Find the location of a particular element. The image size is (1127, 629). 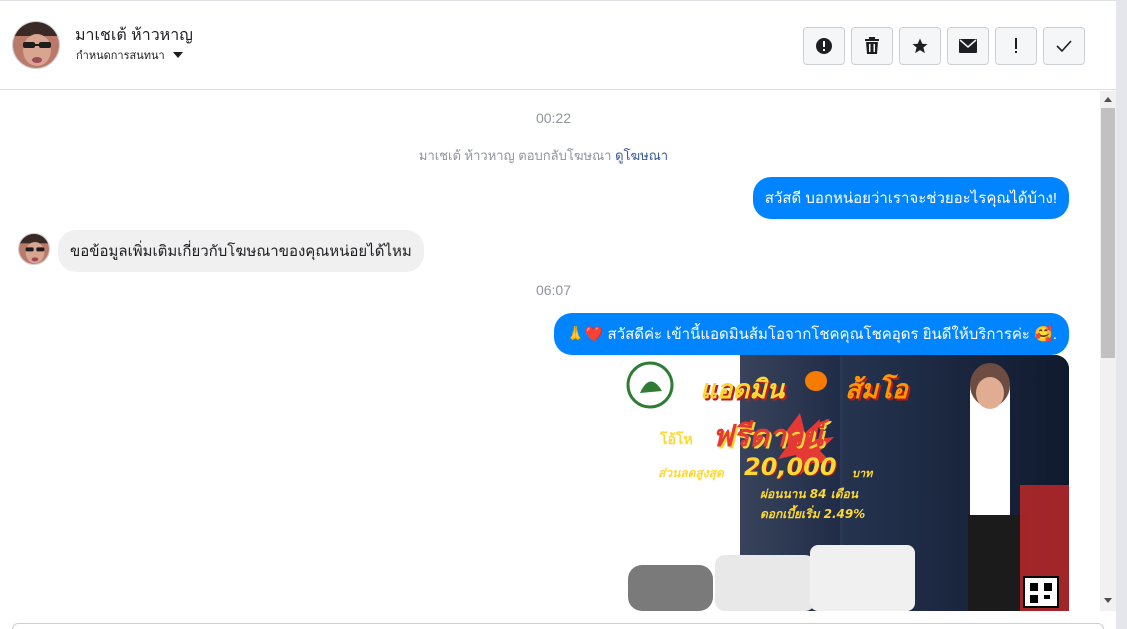

ad-reply-note: มาเชเต้ ห้าวหาญ ตอบกลับโฆษณา ดูโฆษณา is located at coordinates (543, 155).